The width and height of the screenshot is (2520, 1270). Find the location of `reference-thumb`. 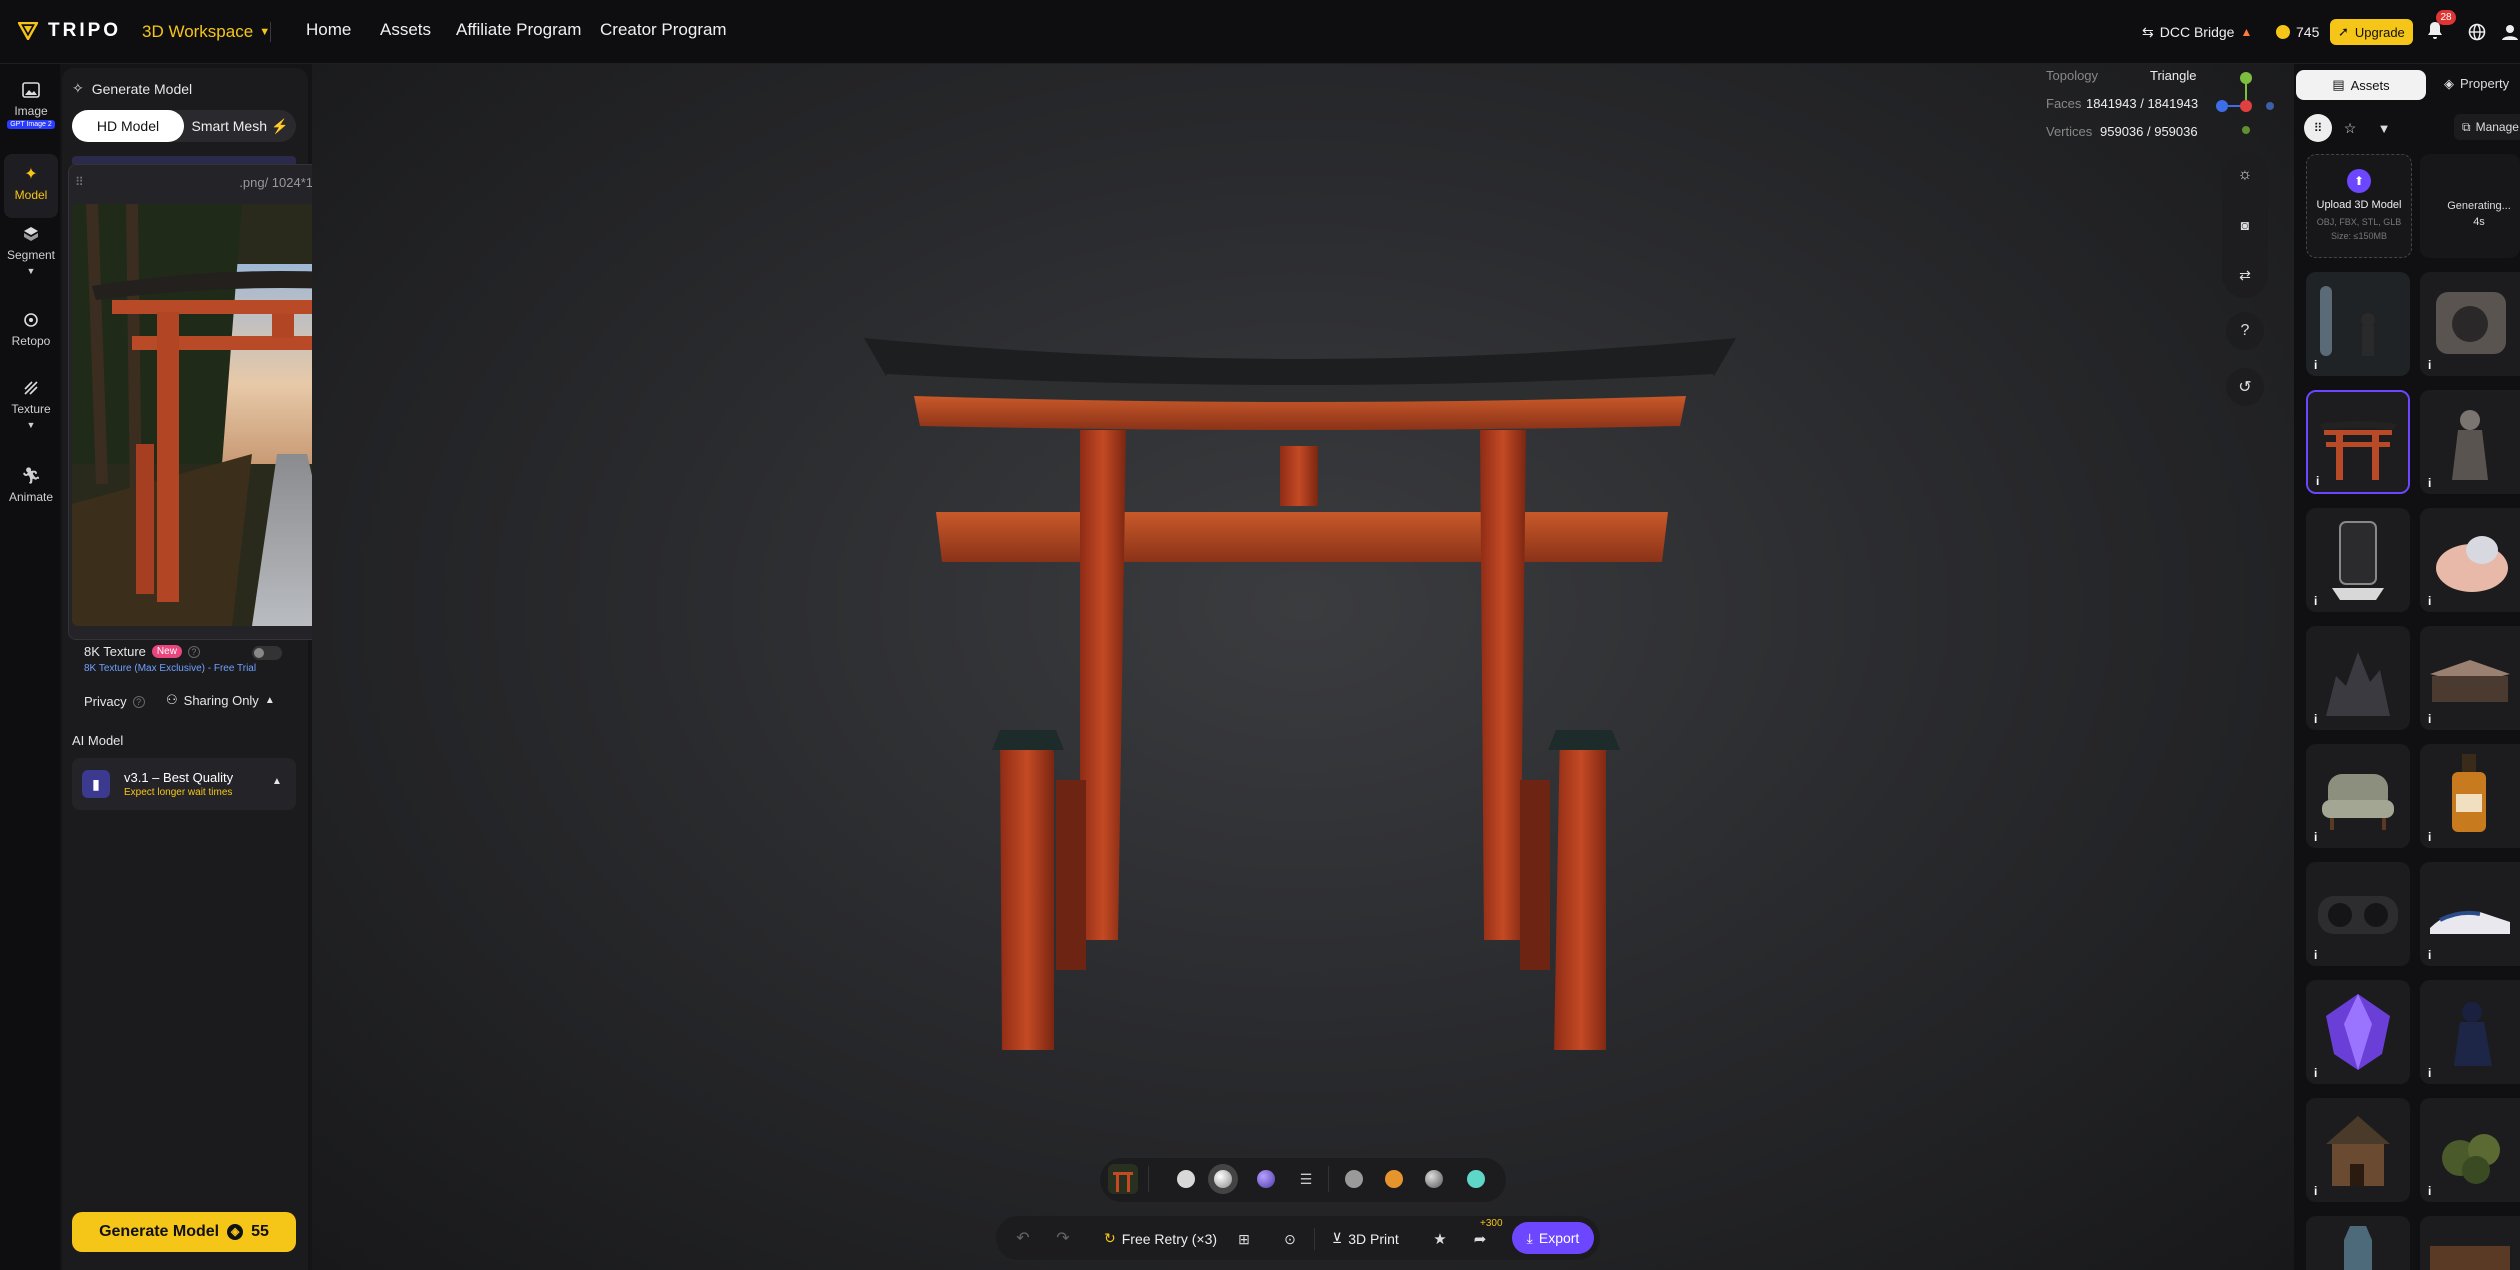

reference-thumb is located at coordinates (1123, 1179).